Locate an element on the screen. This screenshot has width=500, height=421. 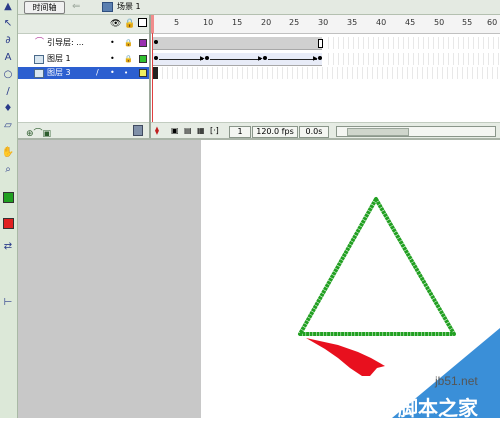
red-arrow-shape is located at coordinates (345, 357).